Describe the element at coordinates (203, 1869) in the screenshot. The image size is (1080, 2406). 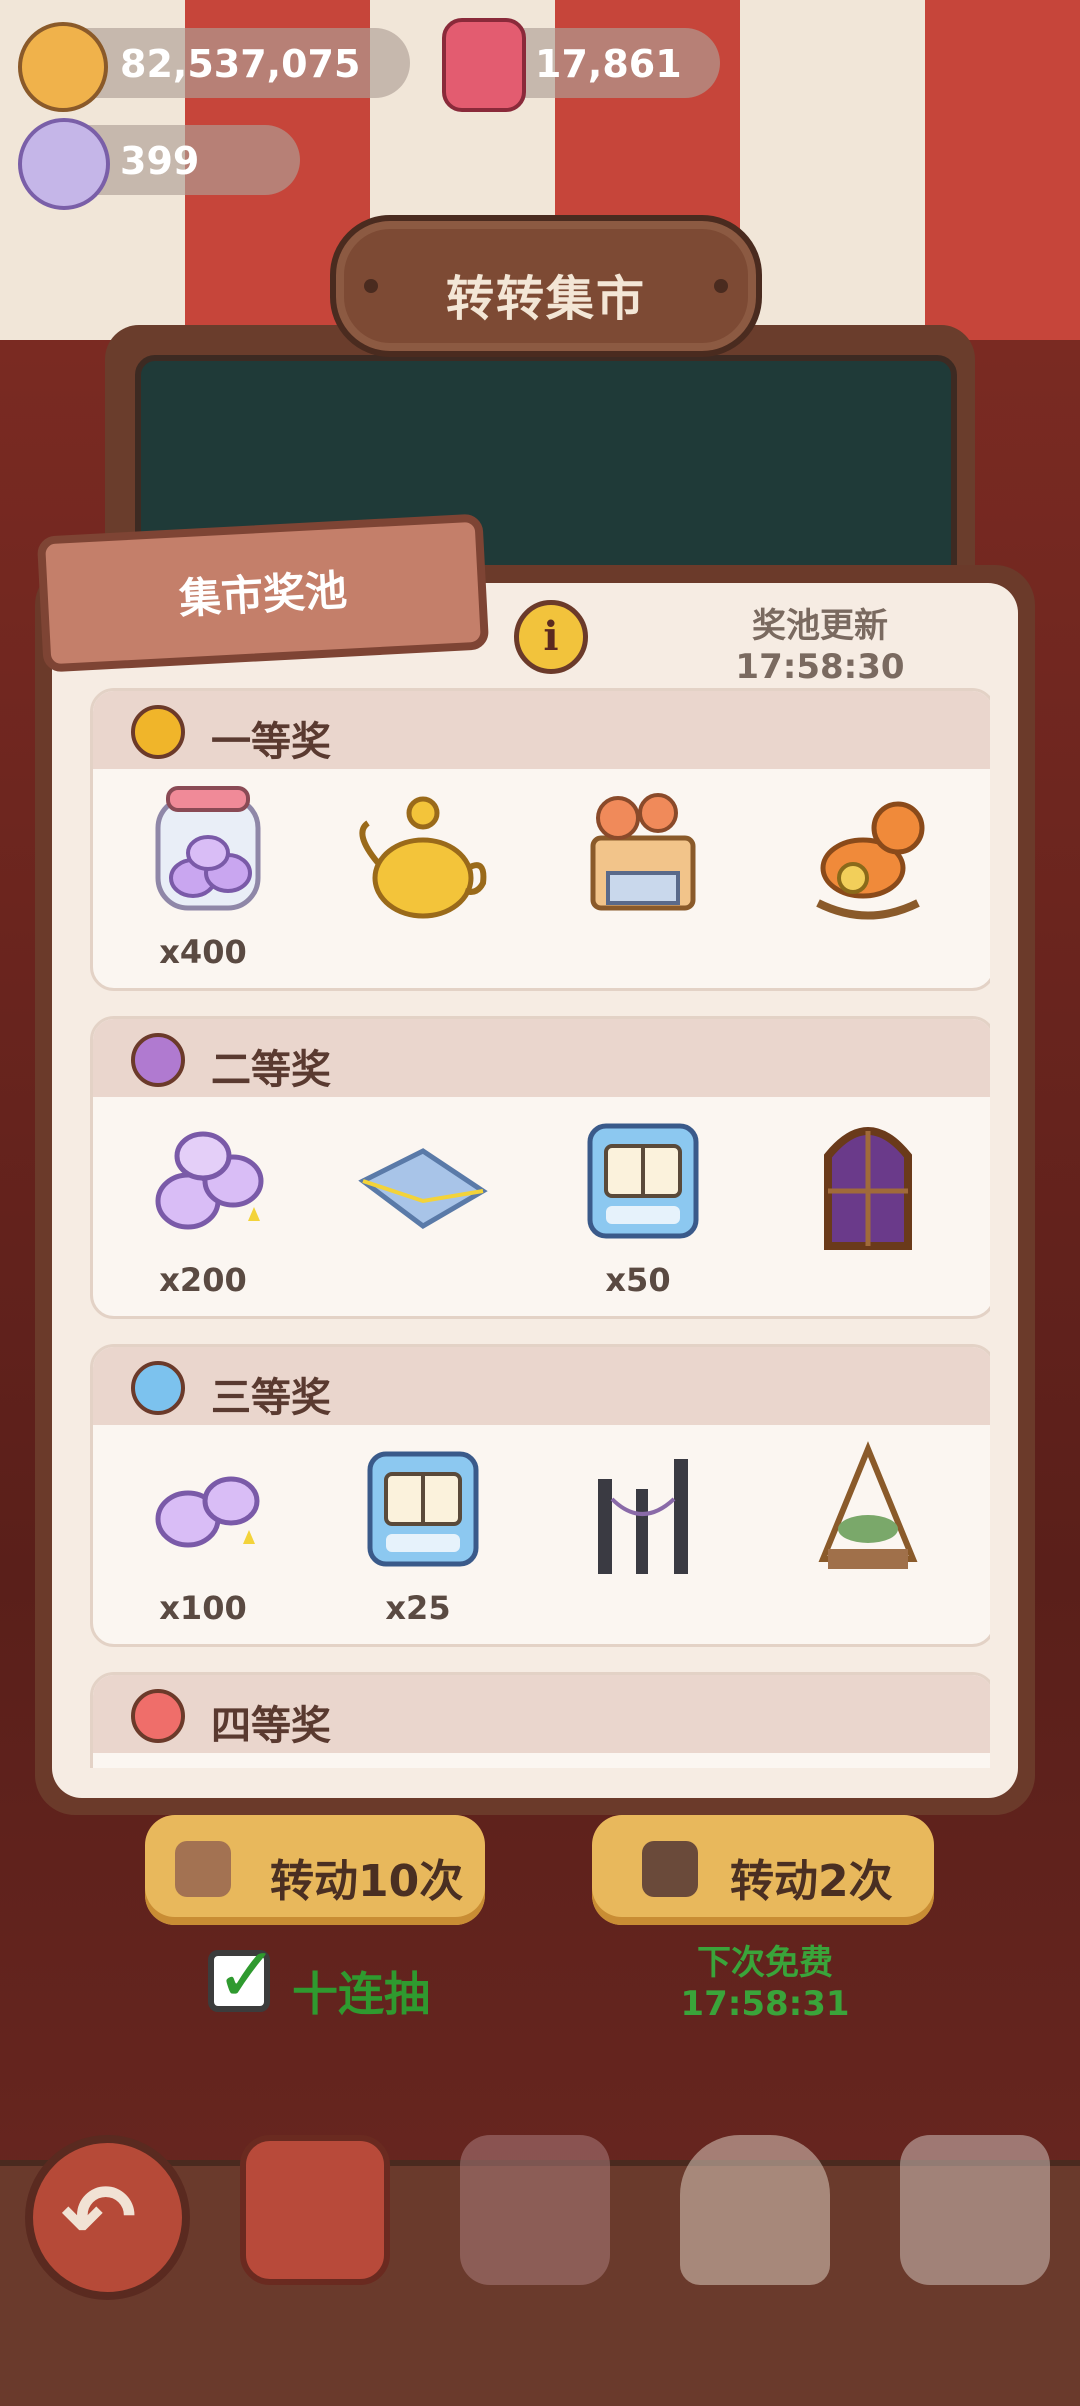
I see `ticket-icon` at that location.